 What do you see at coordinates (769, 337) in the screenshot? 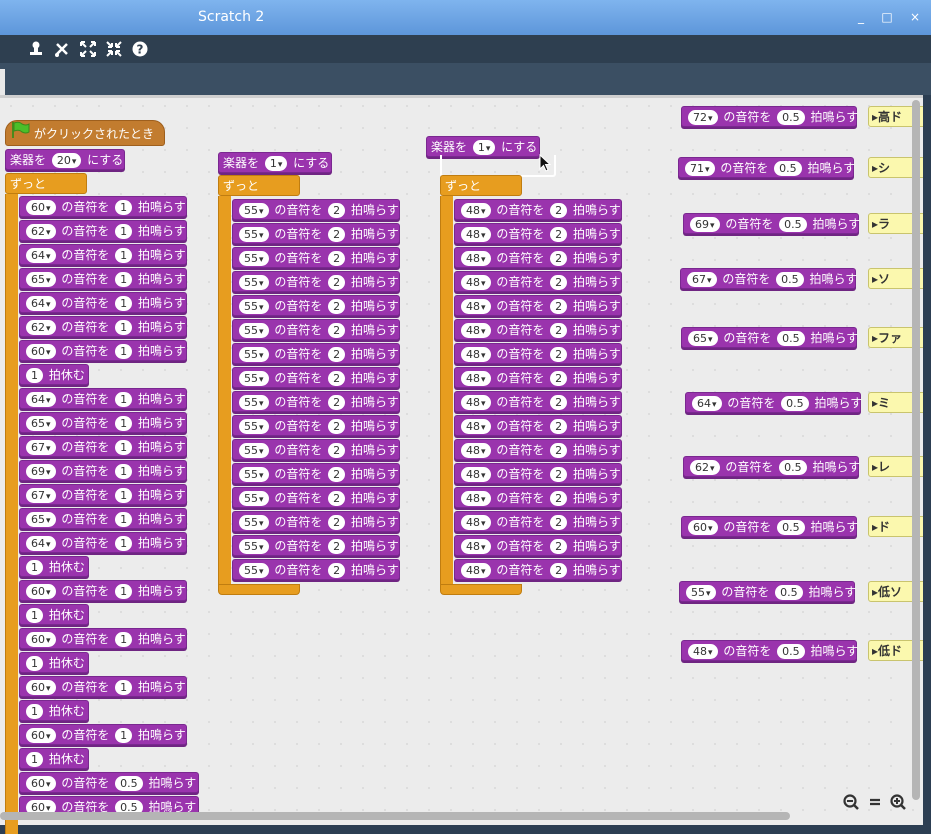
I see `play-note-block: 65 の音符を 0.5 拍鳴らす` at bounding box center [769, 337].